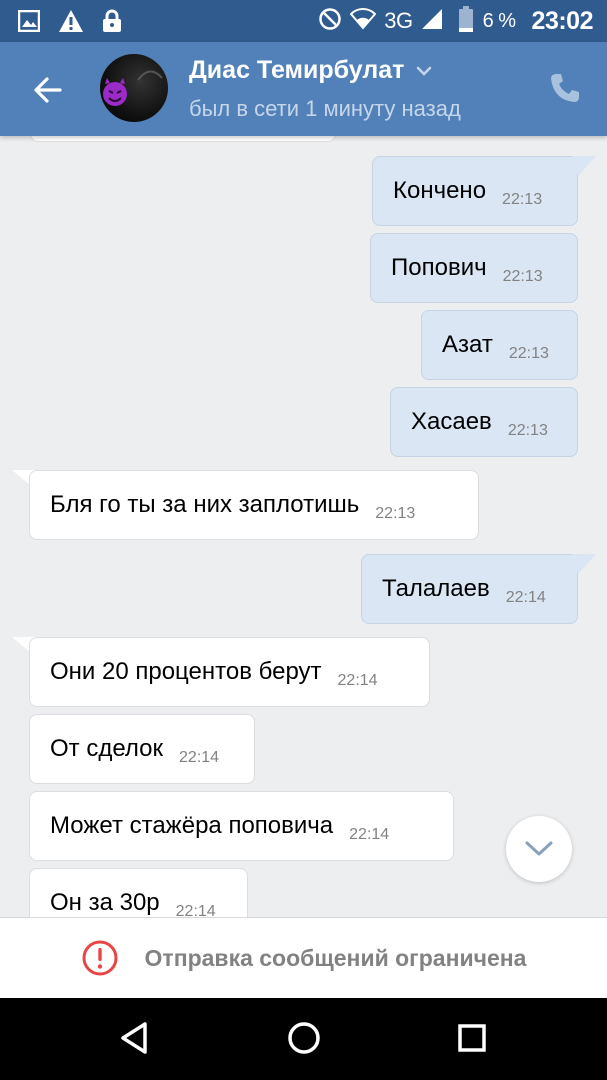 The image size is (607, 1080). What do you see at coordinates (105, 902) in the screenshot?
I see `message-text: Он за 30р` at bounding box center [105, 902].